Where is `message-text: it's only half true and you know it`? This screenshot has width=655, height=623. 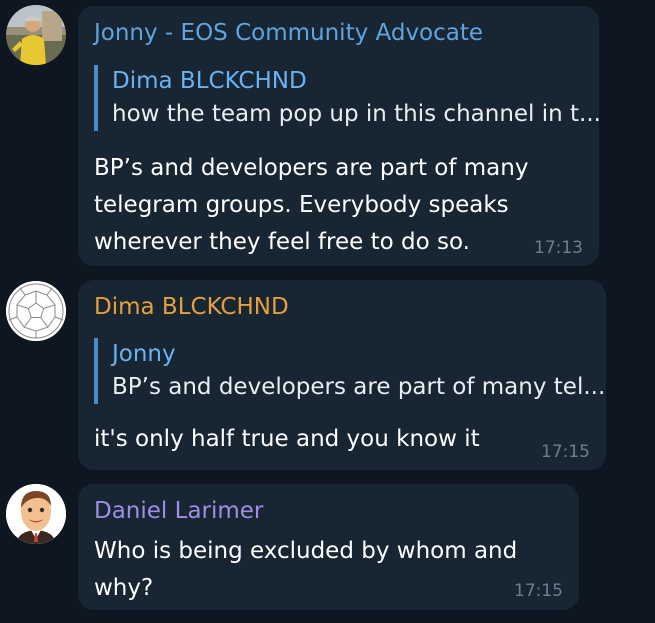 message-text: it's only half true and you know it is located at coordinates (287, 439).